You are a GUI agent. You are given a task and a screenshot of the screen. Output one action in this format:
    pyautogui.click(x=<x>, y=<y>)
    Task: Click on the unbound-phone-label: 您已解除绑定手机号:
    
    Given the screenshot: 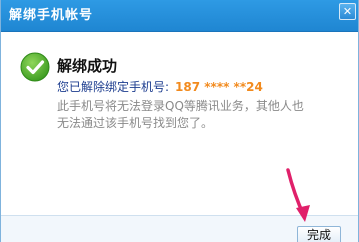 What is the action you would take?
    pyautogui.click(x=113, y=87)
    